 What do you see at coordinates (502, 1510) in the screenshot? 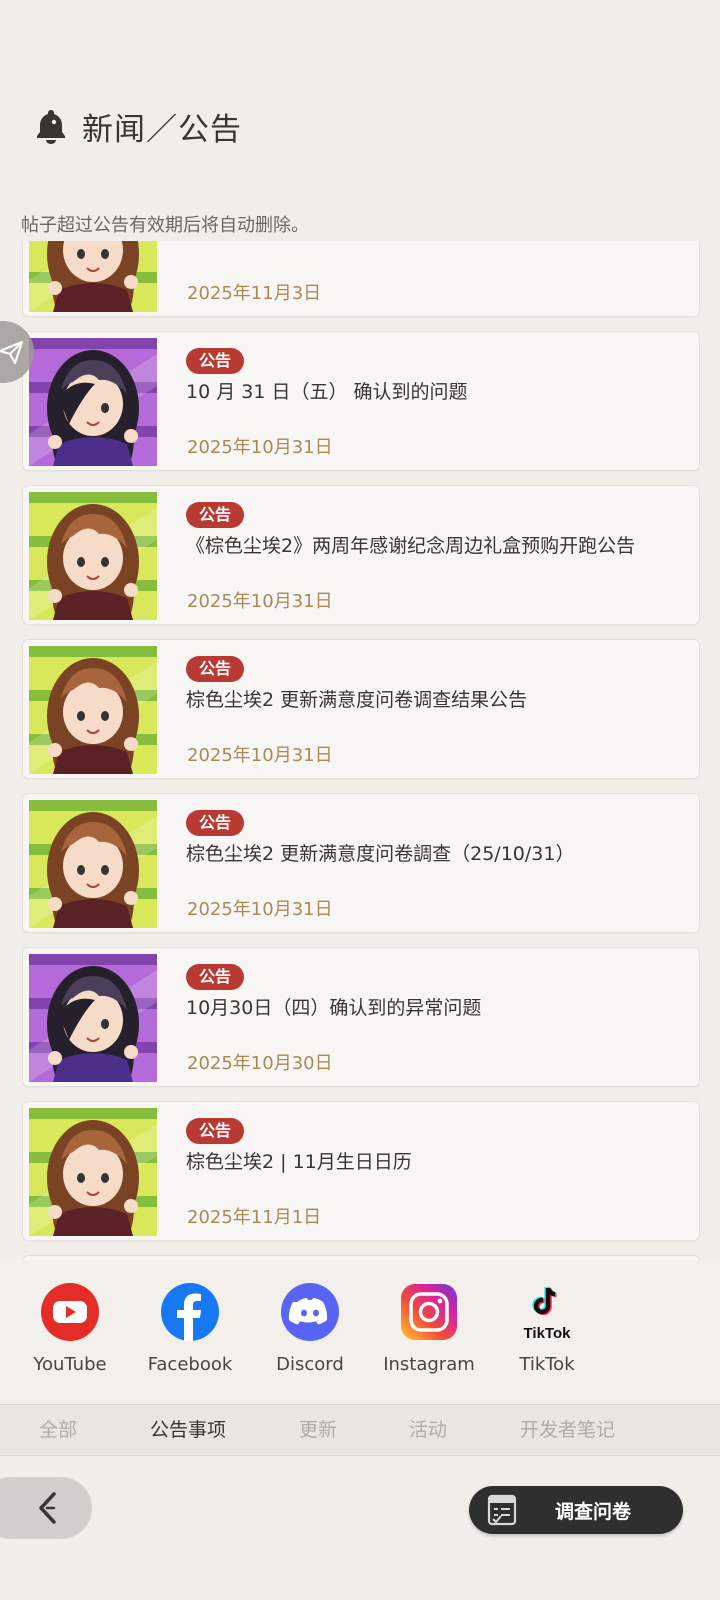
I see `survey-form-icon` at bounding box center [502, 1510].